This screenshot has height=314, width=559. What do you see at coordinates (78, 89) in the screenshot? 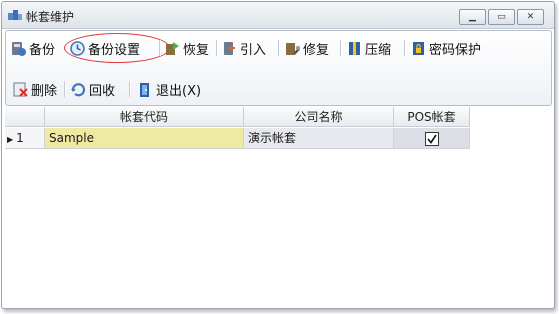
I see `recycle-icon` at bounding box center [78, 89].